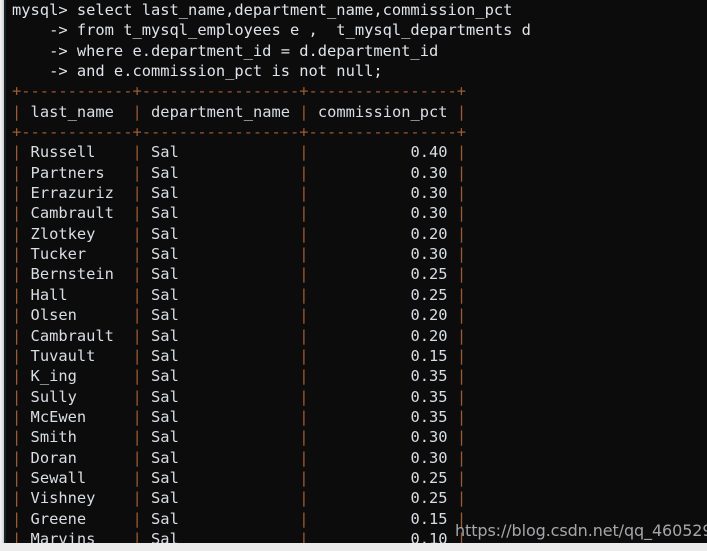 This screenshot has height=551, width=707. What do you see at coordinates (77, 213) in the screenshot?
I see `cell-last-name: Cambrault` at bounding box center [77, 213].